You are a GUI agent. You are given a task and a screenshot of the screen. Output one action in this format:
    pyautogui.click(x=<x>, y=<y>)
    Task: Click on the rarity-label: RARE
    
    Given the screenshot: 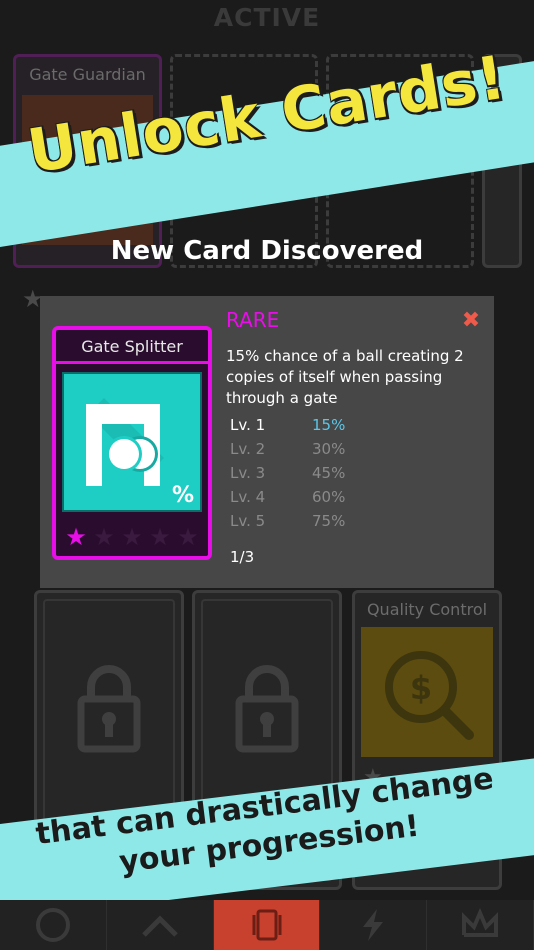 What is the action you would take?
    pyautogui.click(x=253, y=320)
    